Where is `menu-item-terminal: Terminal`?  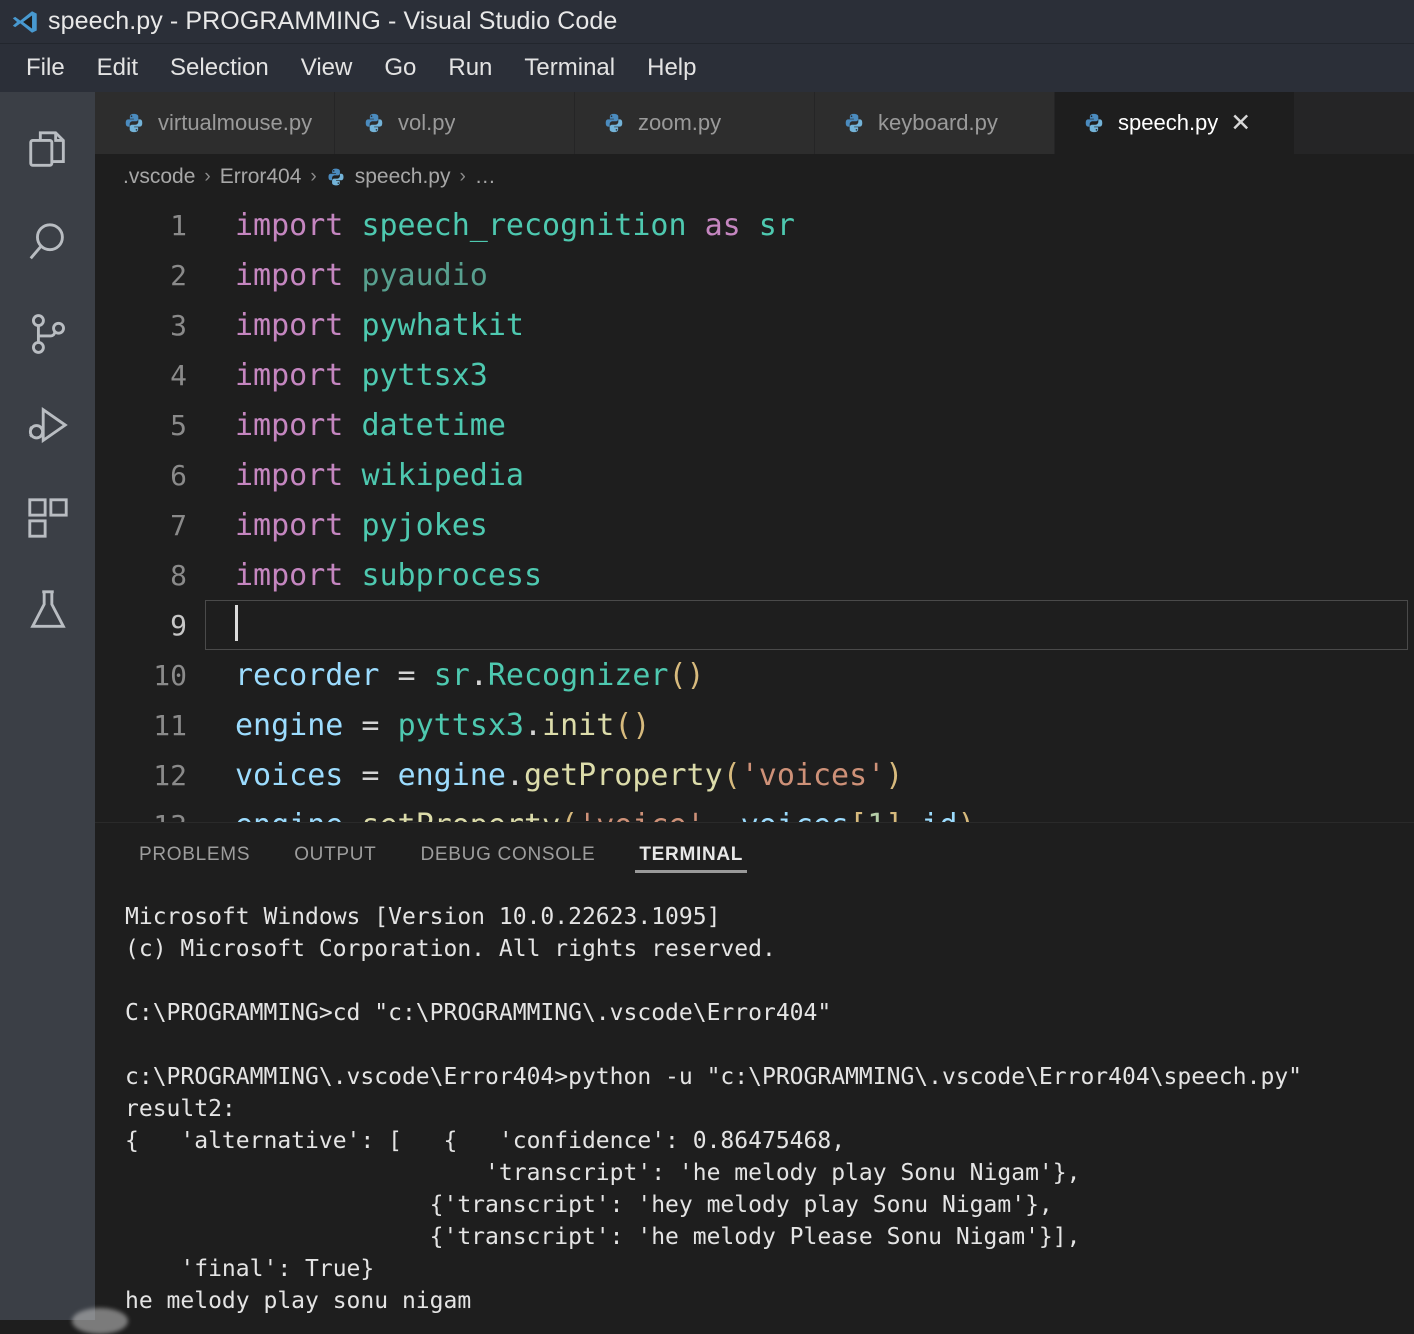 menu-item-terminal: Terminal is located at coordinates (569, 68).